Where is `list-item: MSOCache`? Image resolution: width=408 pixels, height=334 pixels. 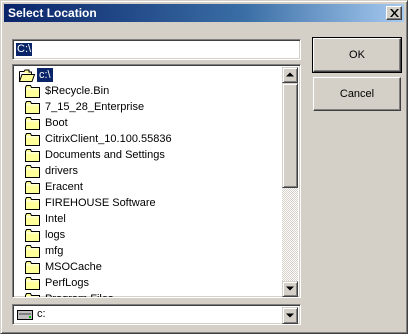 list-item: MSOCache is located at coordinates (149, 267).